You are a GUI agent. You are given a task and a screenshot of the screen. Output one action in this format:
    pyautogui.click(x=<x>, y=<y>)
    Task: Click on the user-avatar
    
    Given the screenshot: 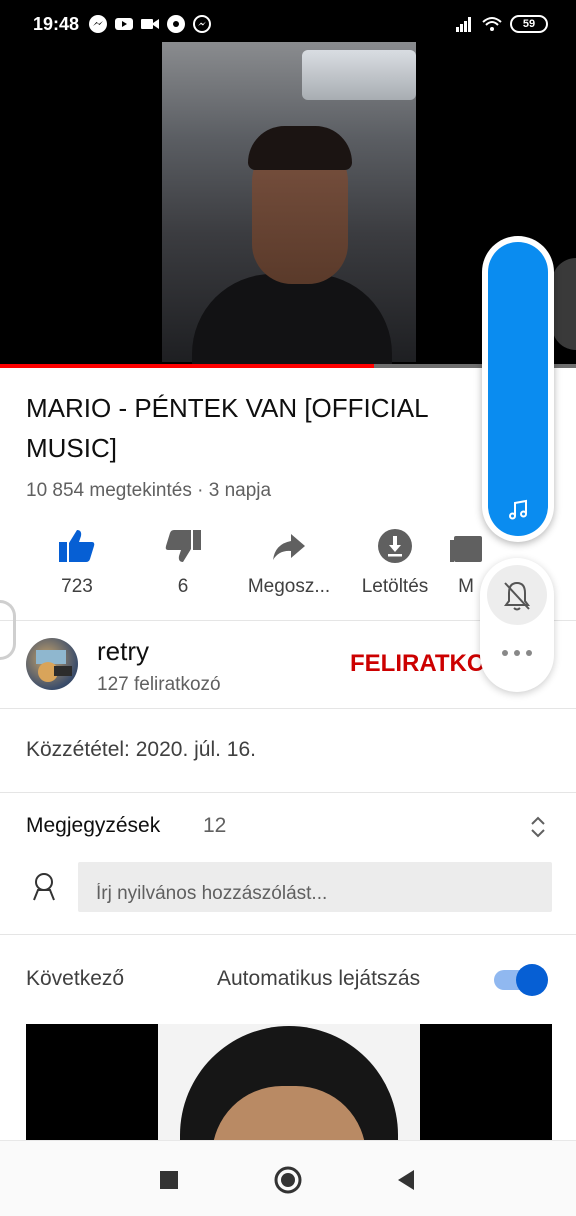 What is the action you would take?
    pyautogui.click(x=44, y=886)
    